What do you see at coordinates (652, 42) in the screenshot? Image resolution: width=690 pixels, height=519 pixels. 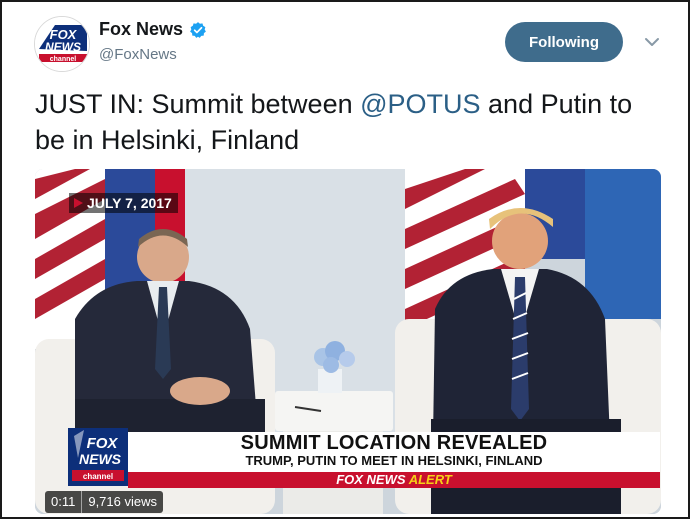 I see `chevron-down-icon` at bounding box center [652, 42].